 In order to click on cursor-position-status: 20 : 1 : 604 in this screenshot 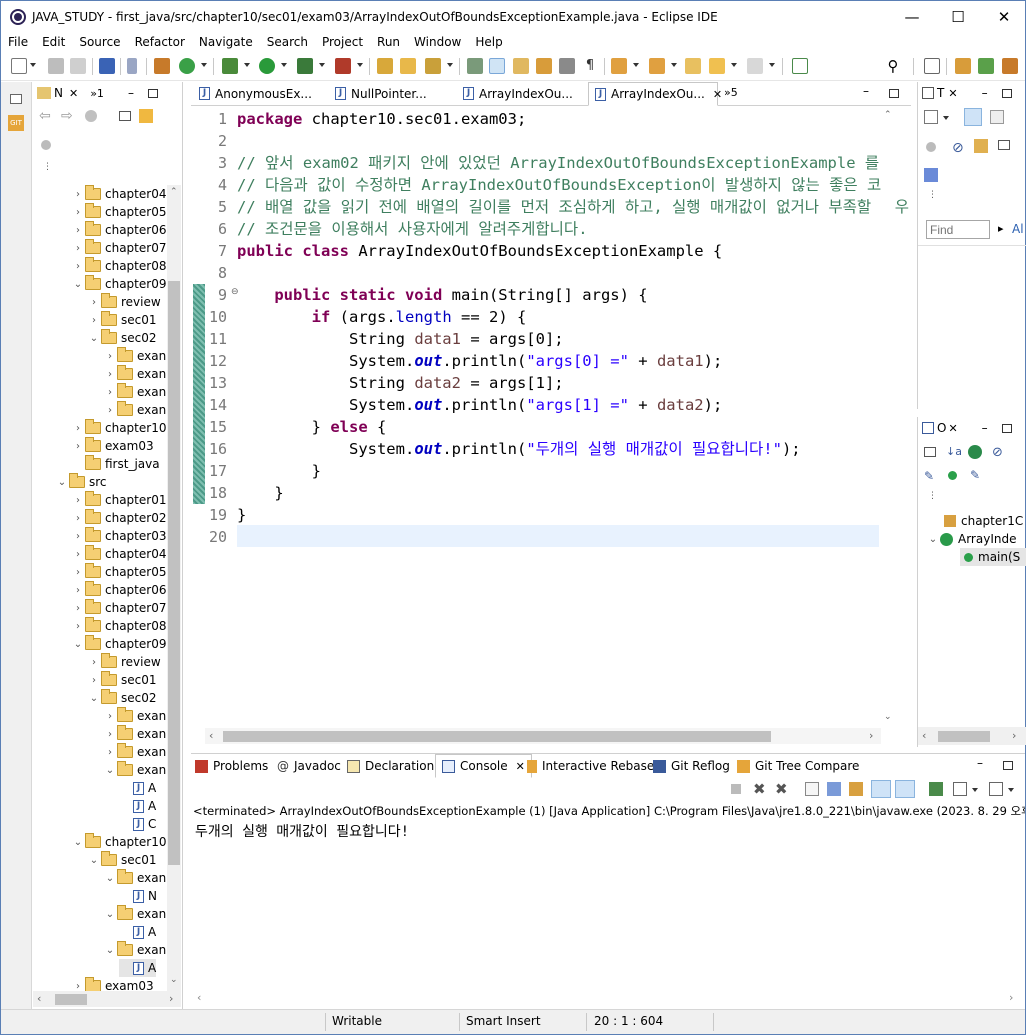, I will do `click(628, 1021)`.